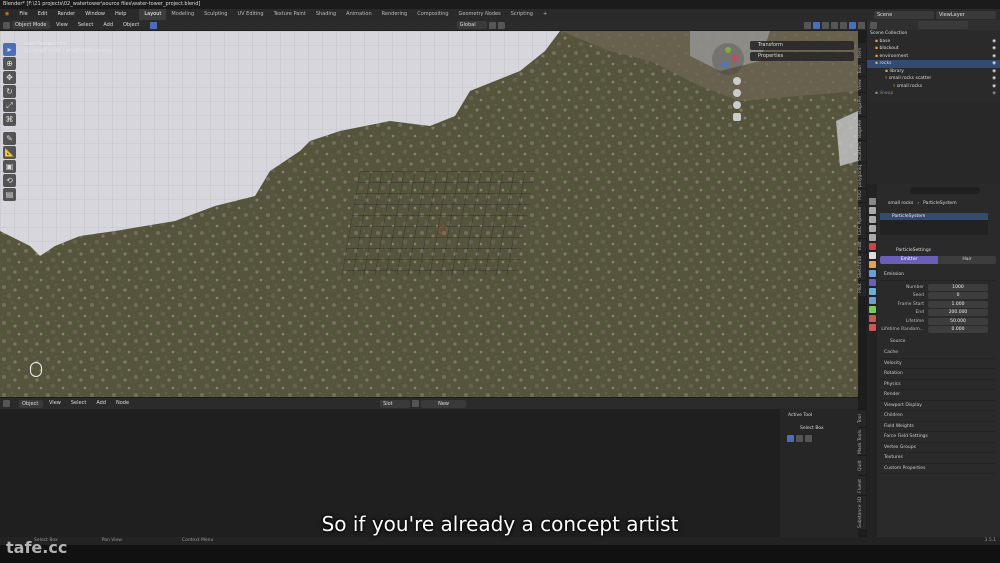 The height and width of the screenshot is (563, 1000). I want to click on shading-rendered-icon, so click(862, 25).